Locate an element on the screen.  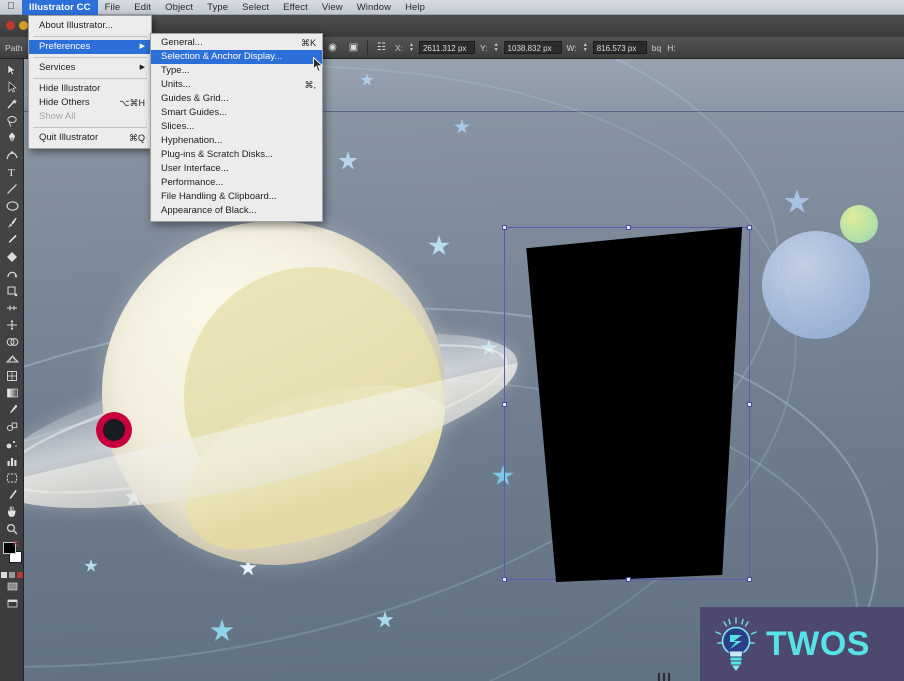
link-dimensions-label: bq is located at coordinates (656, 48).